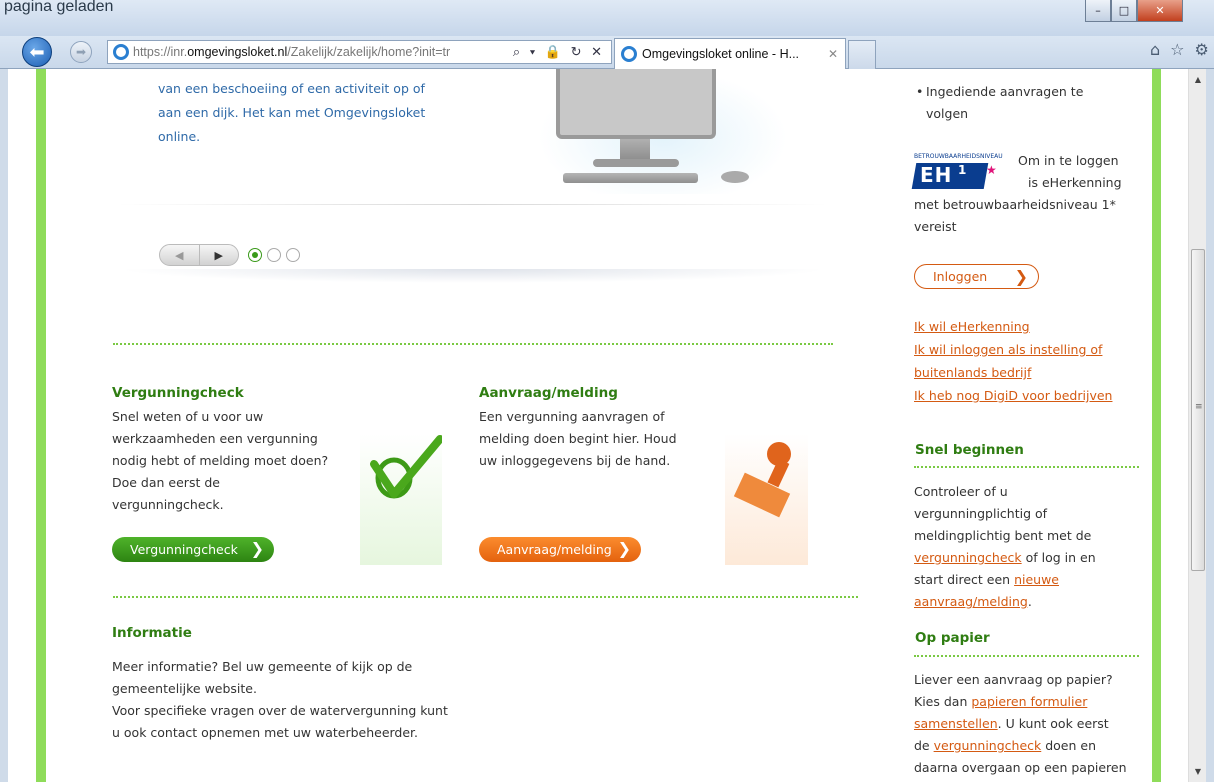 The image size is (1214, 782). I want to click on window-border-right, so click(1210, 425).